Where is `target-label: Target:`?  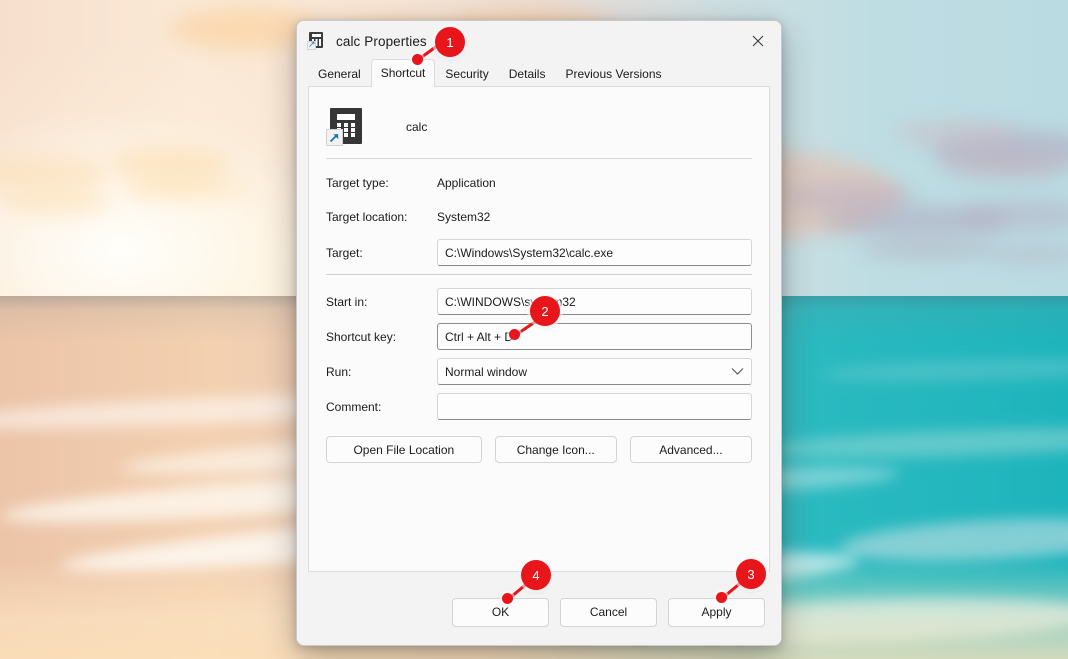
target-label: Target: is located at coordinates (344, 252).